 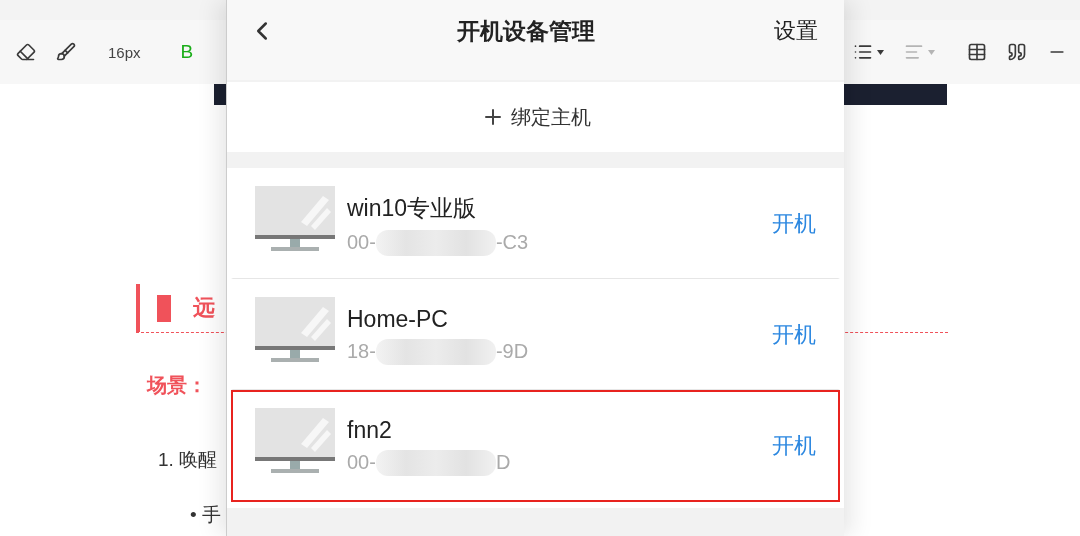 What do you see at coordinates (206, 515) in the screenshot?
I see `bullet-item-text: • 手` at bounding box center [206, 515].